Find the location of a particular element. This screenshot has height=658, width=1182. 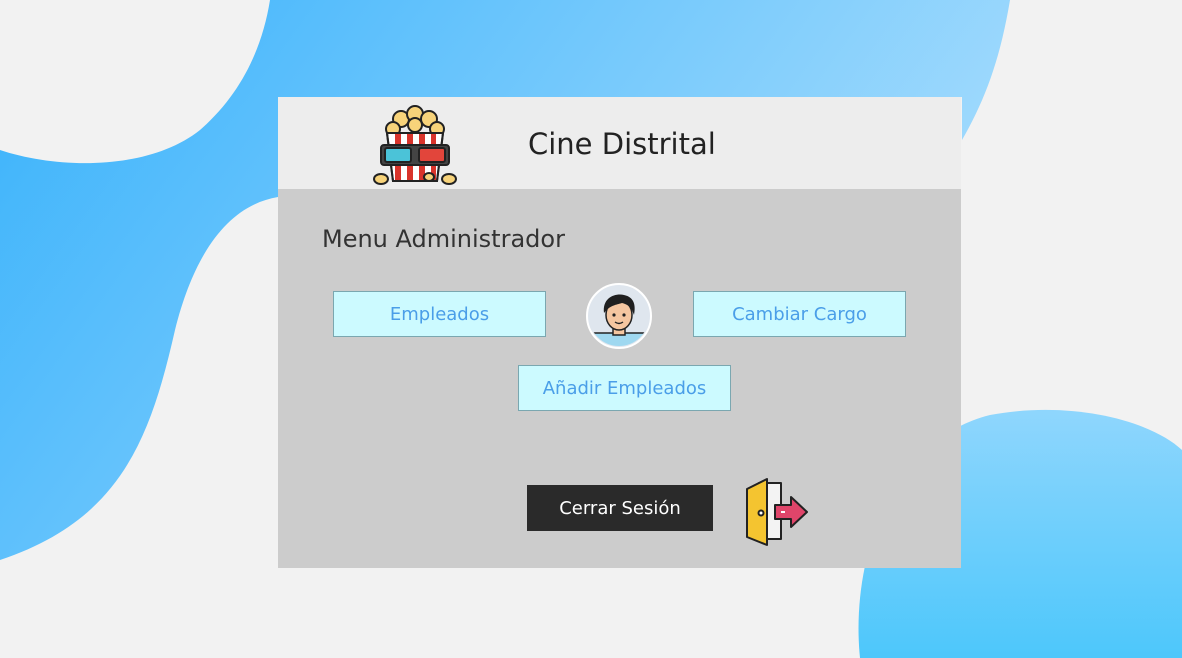

empleados-button: Empleados is located at coordinates (439, 314).